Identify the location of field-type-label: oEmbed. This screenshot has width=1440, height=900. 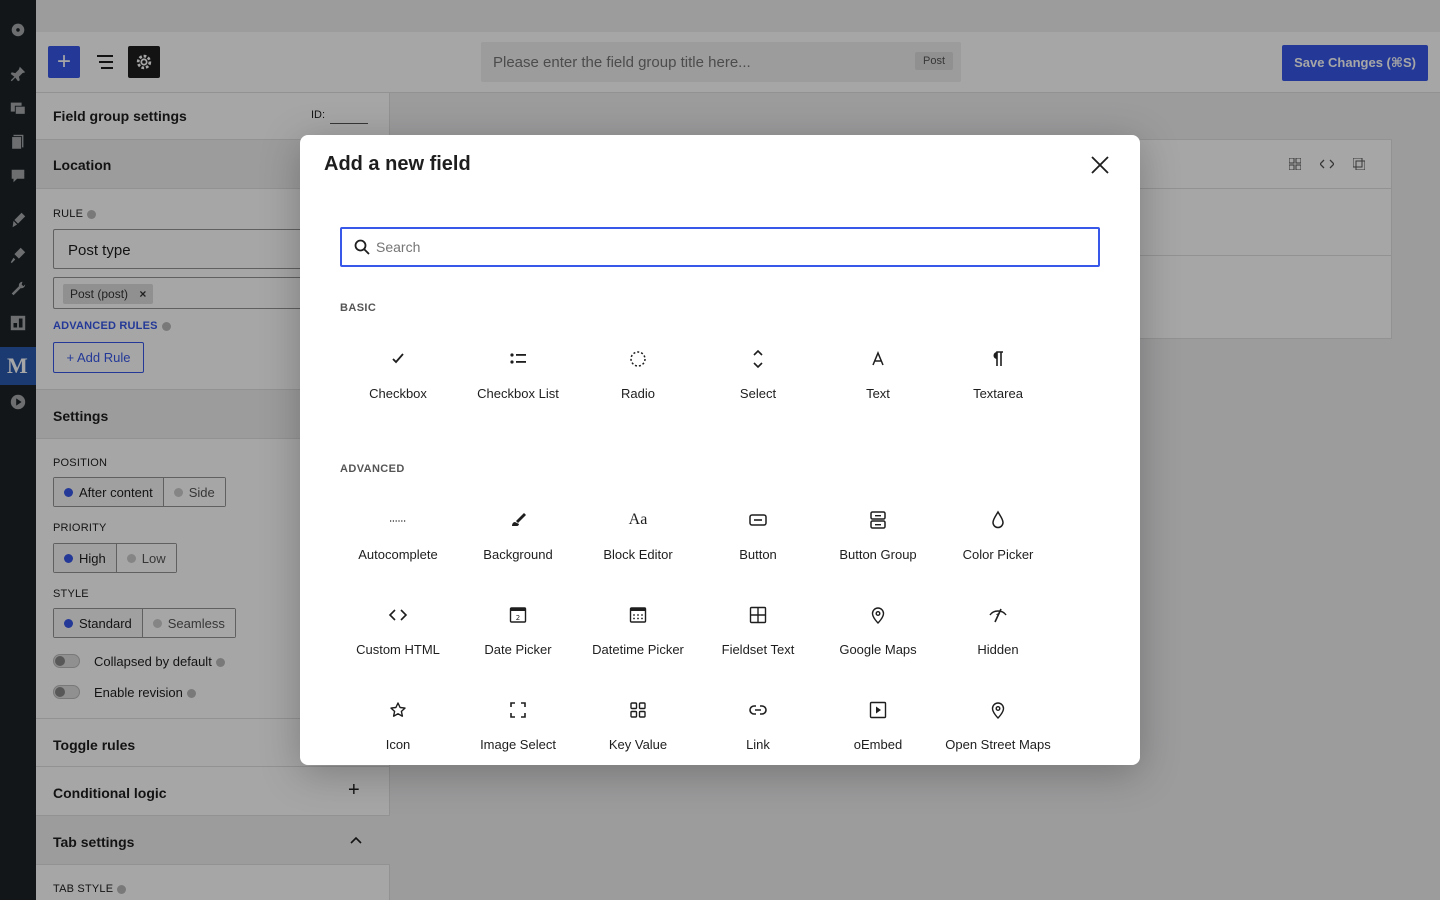
(878, 744).